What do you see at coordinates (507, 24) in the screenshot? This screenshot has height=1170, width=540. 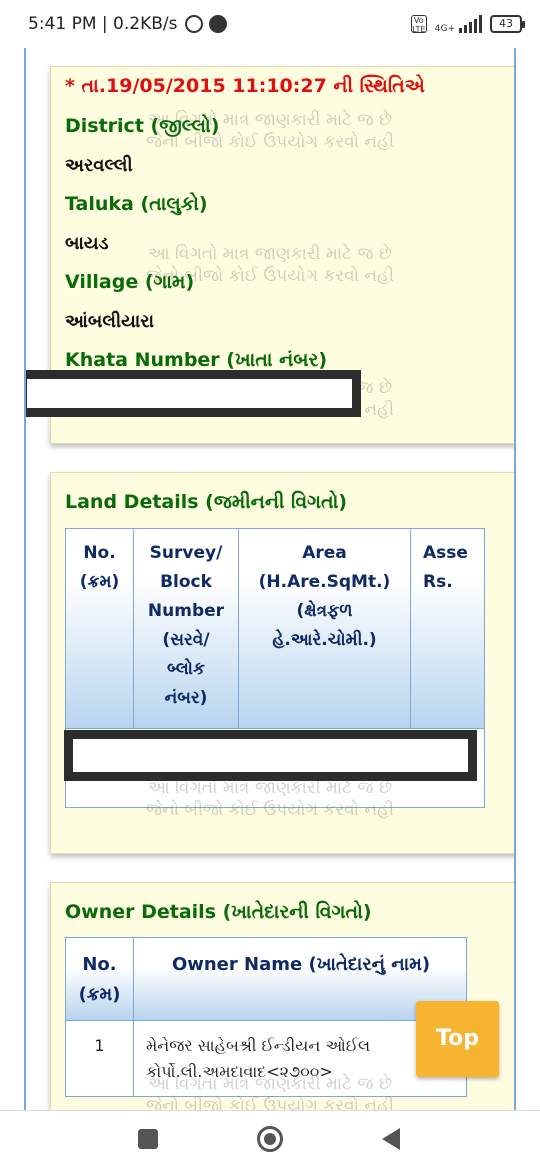 I see `battery-icon: 43` at bounding box center [507, 24].